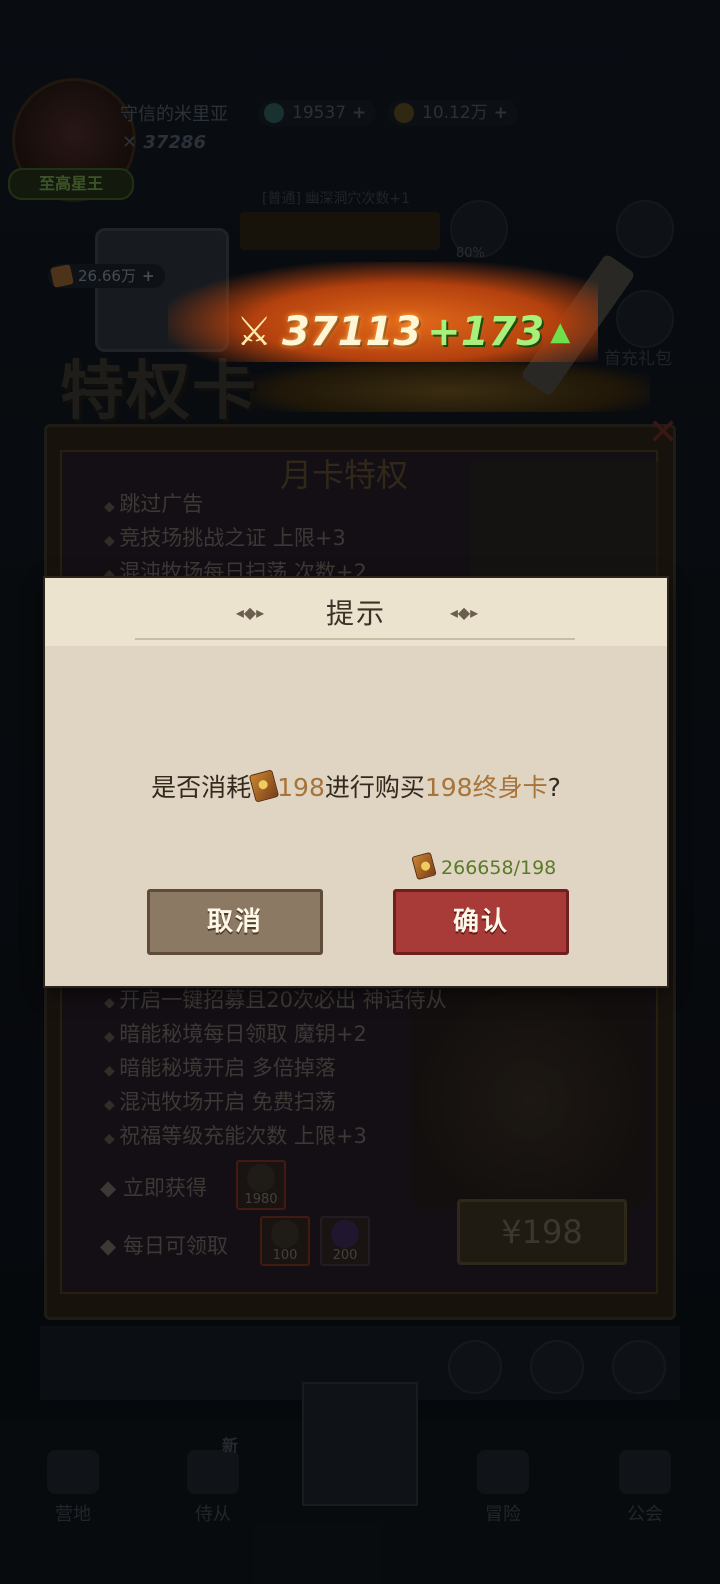 The width and height of the screenshot is (720, 1584). Describe the element at coordinates (235, 922) in the screenshot. I see `cancel-button: 取消` at that location.